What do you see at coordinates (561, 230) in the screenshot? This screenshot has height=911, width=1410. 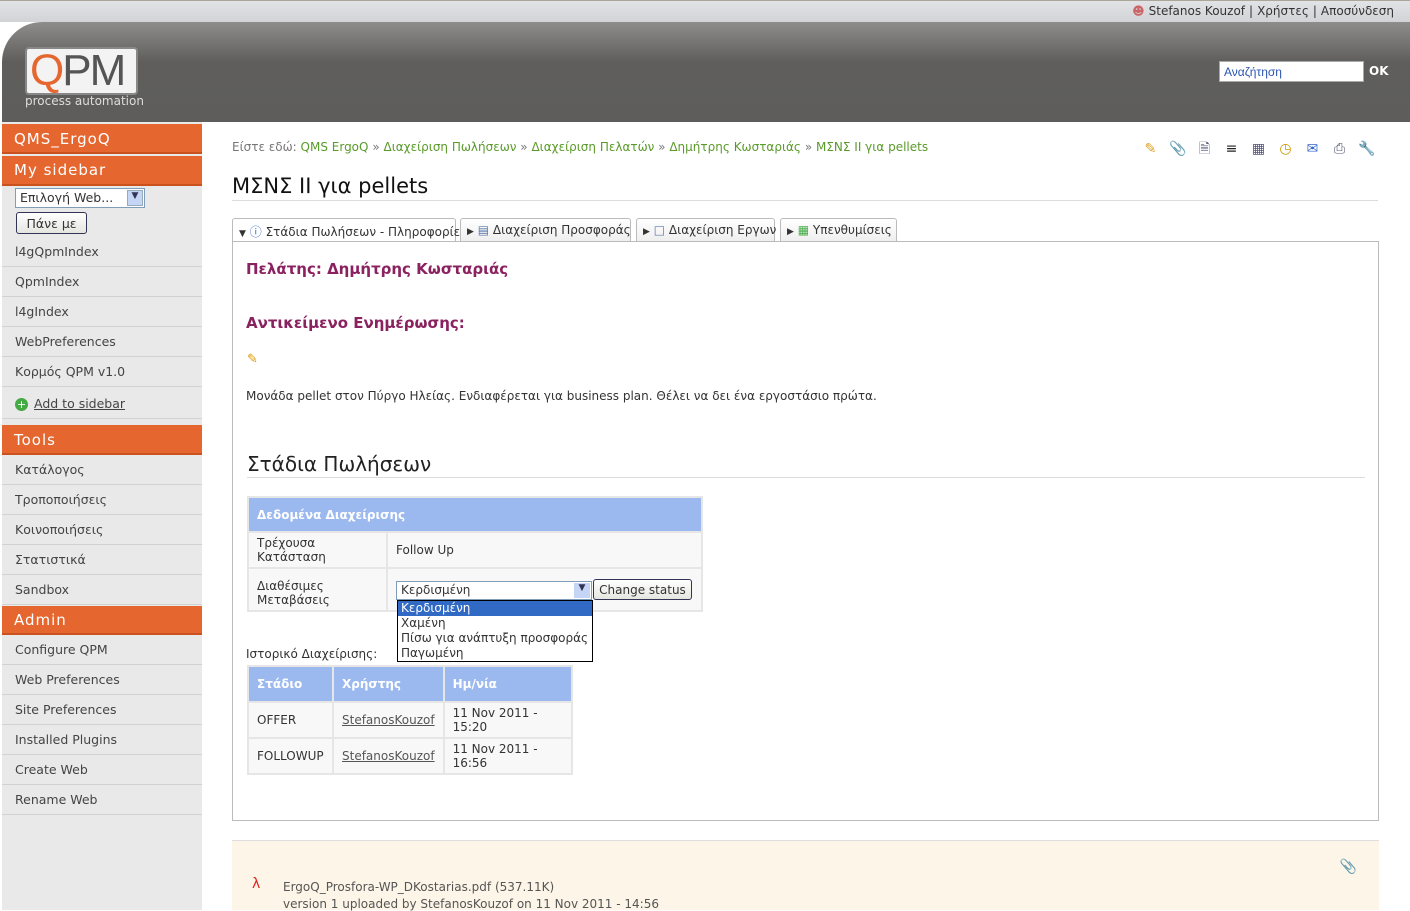 I see `tab-label: Διαχείριση Προσφοράς` at bounding box center [561, 230].